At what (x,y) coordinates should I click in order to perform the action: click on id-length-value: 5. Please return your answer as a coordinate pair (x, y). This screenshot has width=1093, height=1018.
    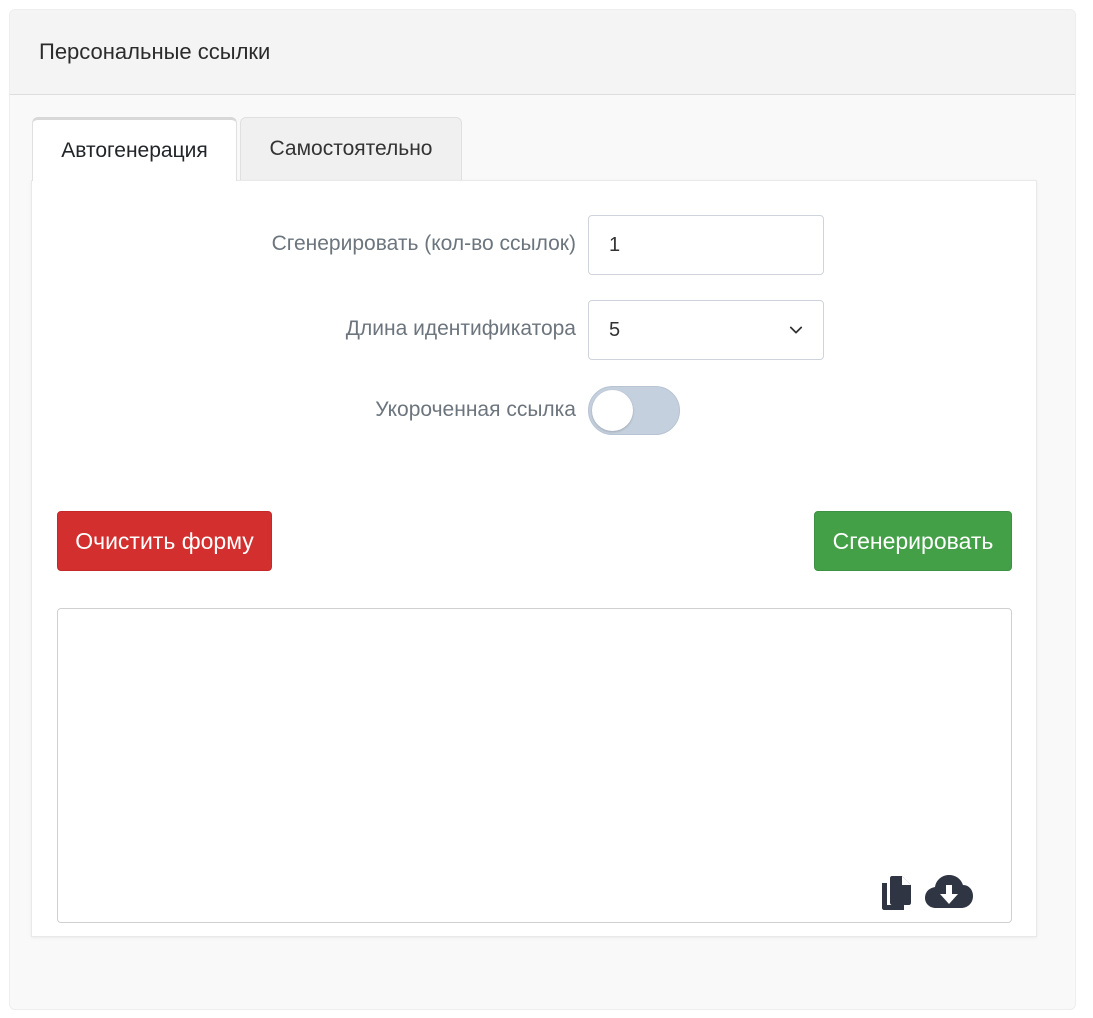
    Looking at the image, I should click on (615, 329).